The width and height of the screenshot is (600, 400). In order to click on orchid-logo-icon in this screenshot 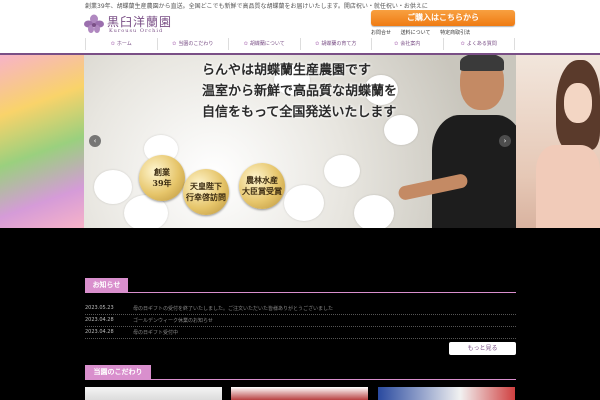, I will do `click(94, 23)`.